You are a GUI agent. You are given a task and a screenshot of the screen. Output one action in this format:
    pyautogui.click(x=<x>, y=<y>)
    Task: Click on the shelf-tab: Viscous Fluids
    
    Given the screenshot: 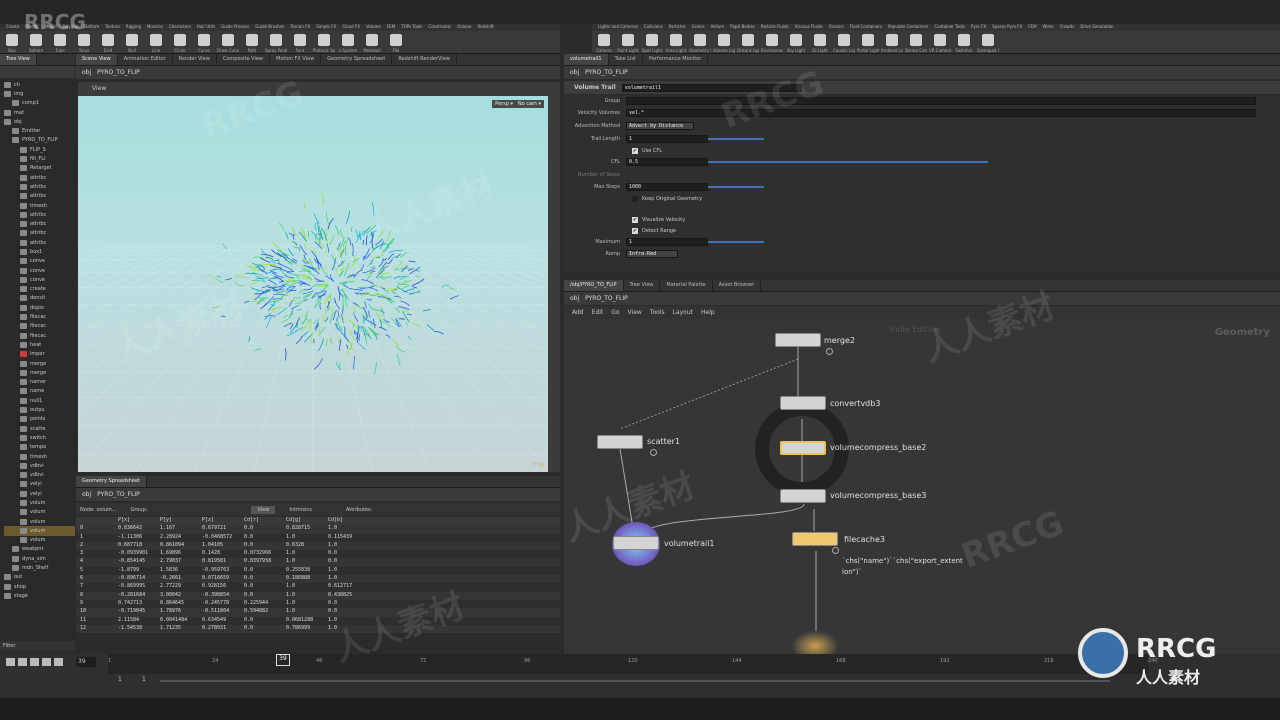 What is the action you would take?
    pyautogui.click(x=809, y=27)
    